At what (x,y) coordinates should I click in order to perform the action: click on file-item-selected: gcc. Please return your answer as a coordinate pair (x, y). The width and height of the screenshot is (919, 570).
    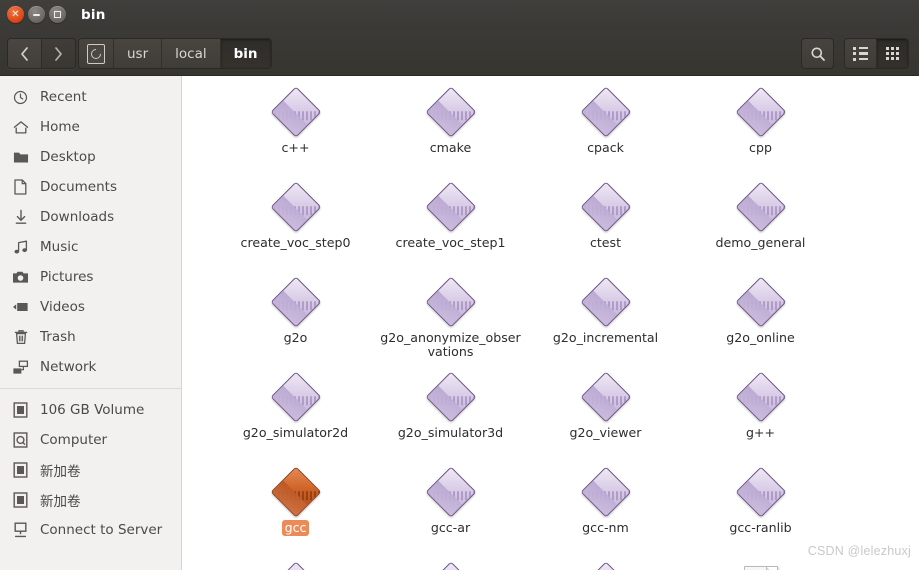
    Looking at the image, I should click on (295, 513).